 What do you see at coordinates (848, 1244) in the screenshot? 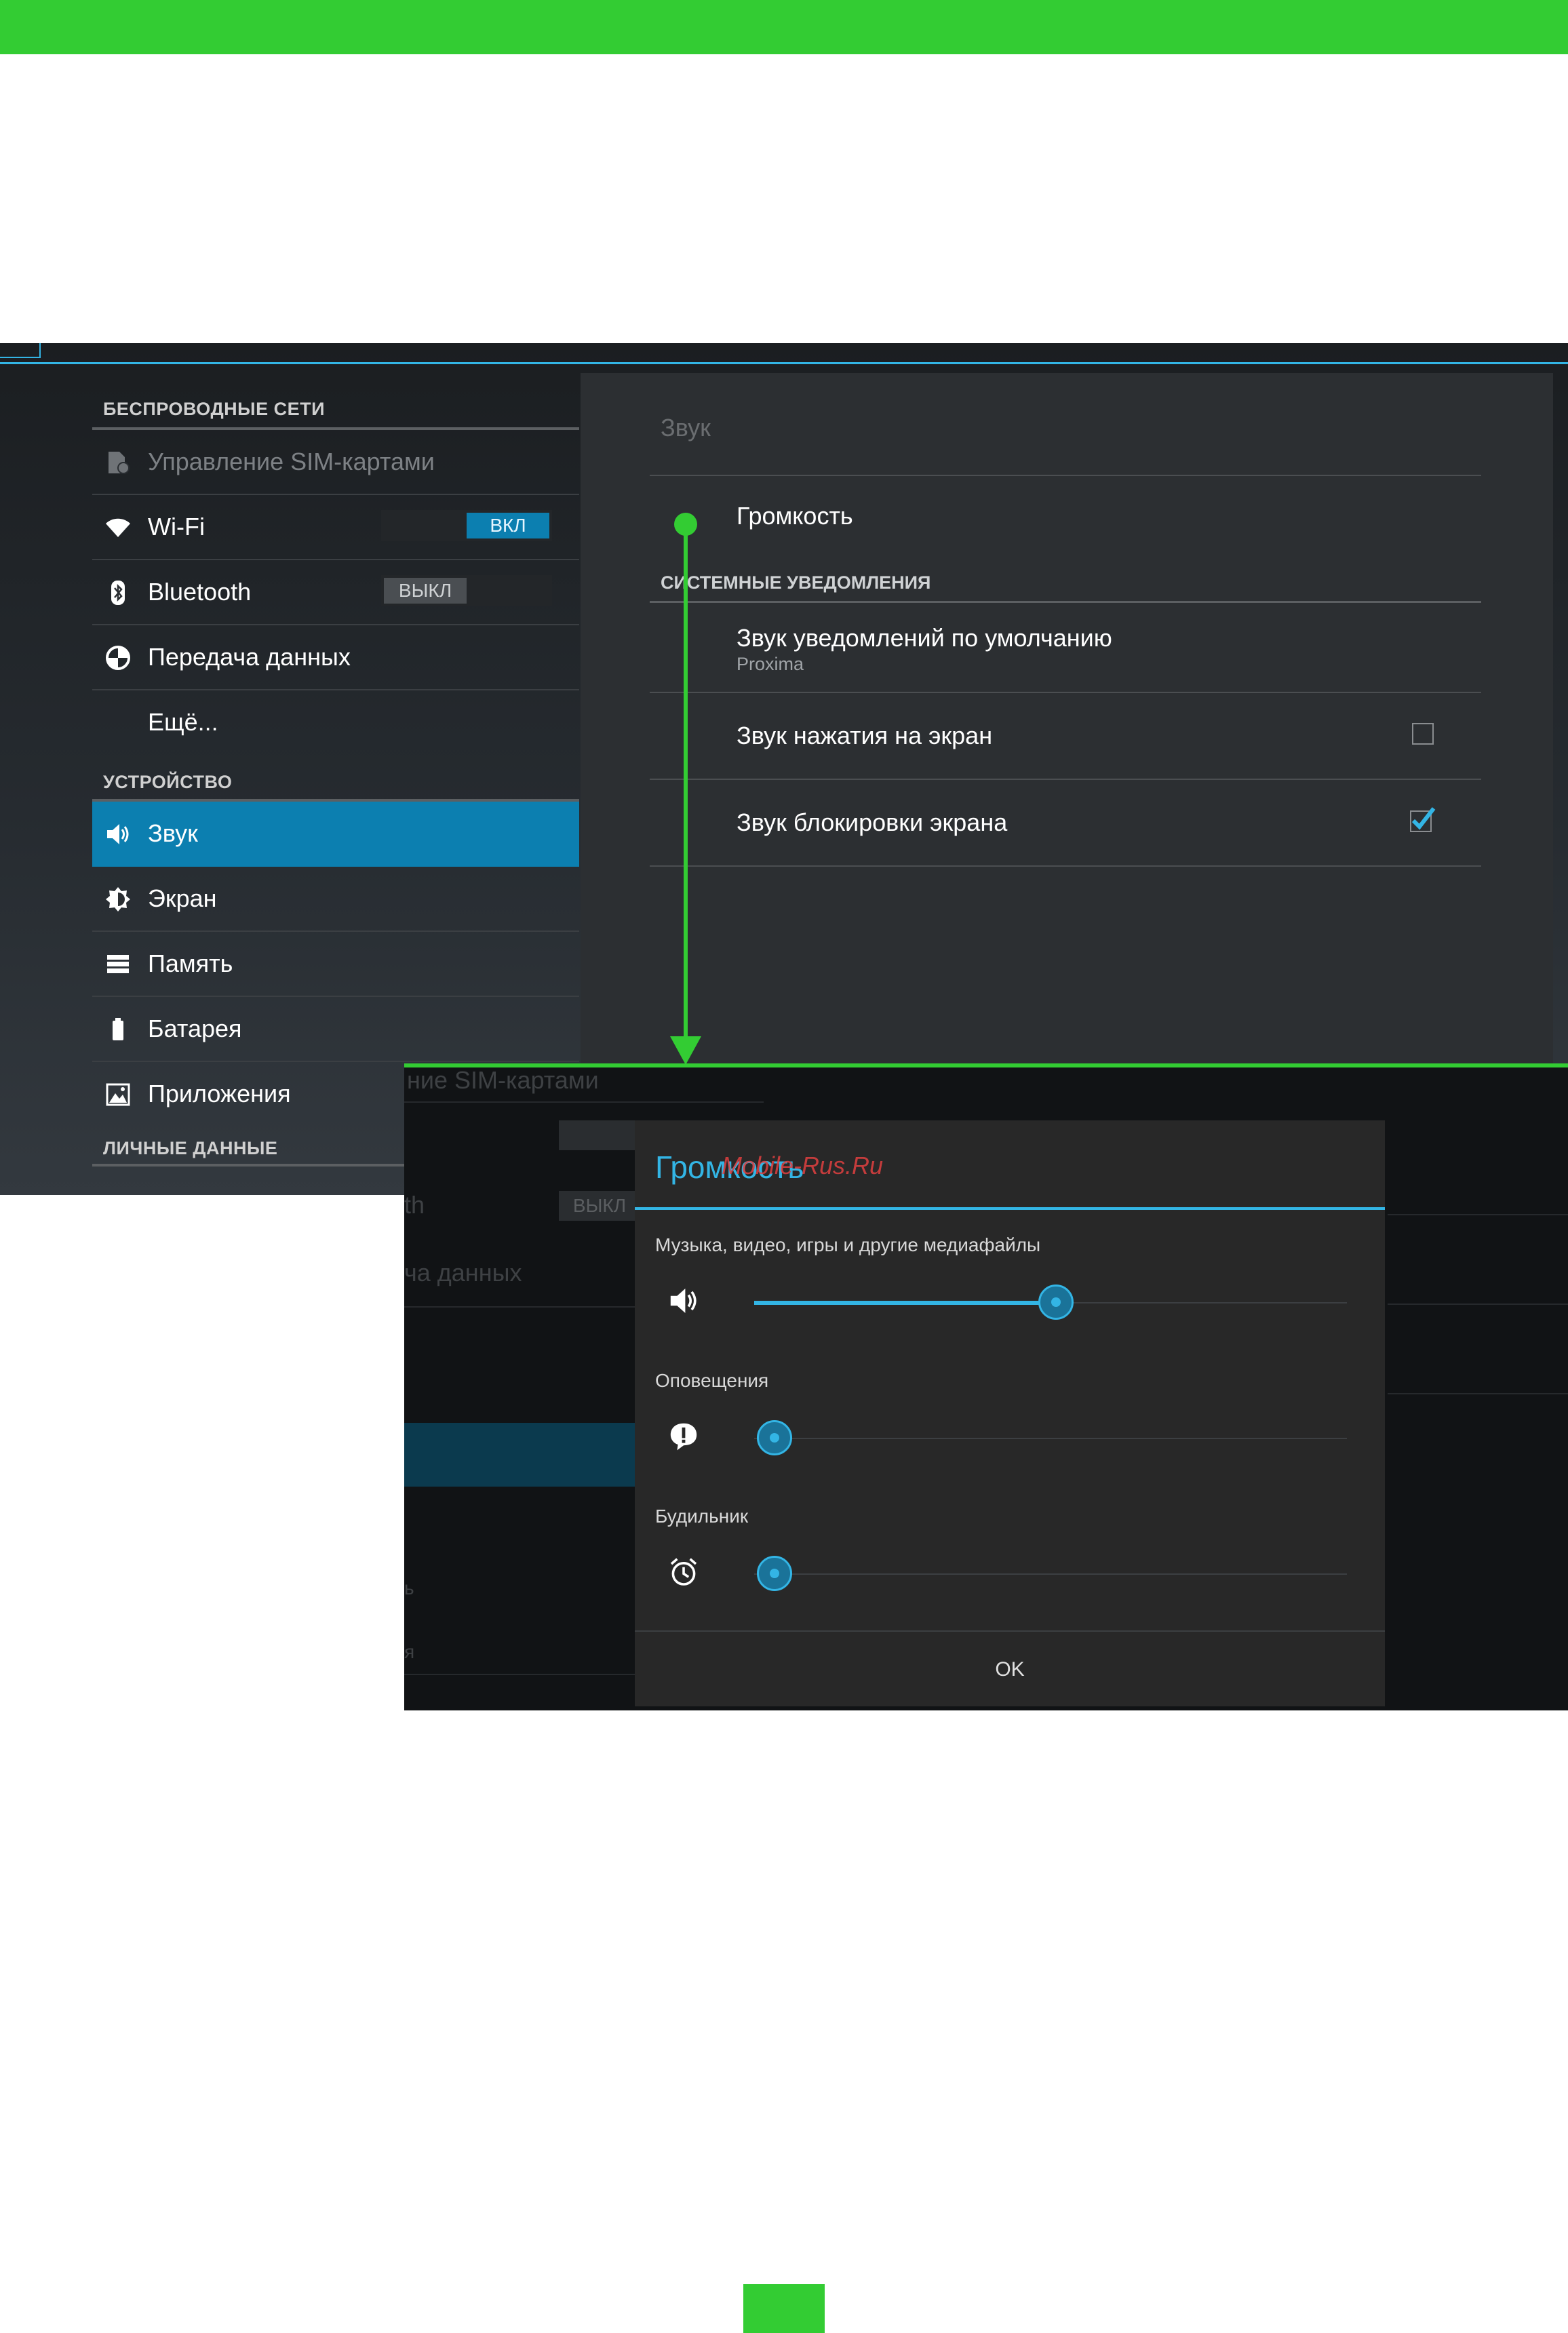
I see `media-volume-label: Музыка, видео, игры и другие медиафайлы` at bounding box center [848, 1244].